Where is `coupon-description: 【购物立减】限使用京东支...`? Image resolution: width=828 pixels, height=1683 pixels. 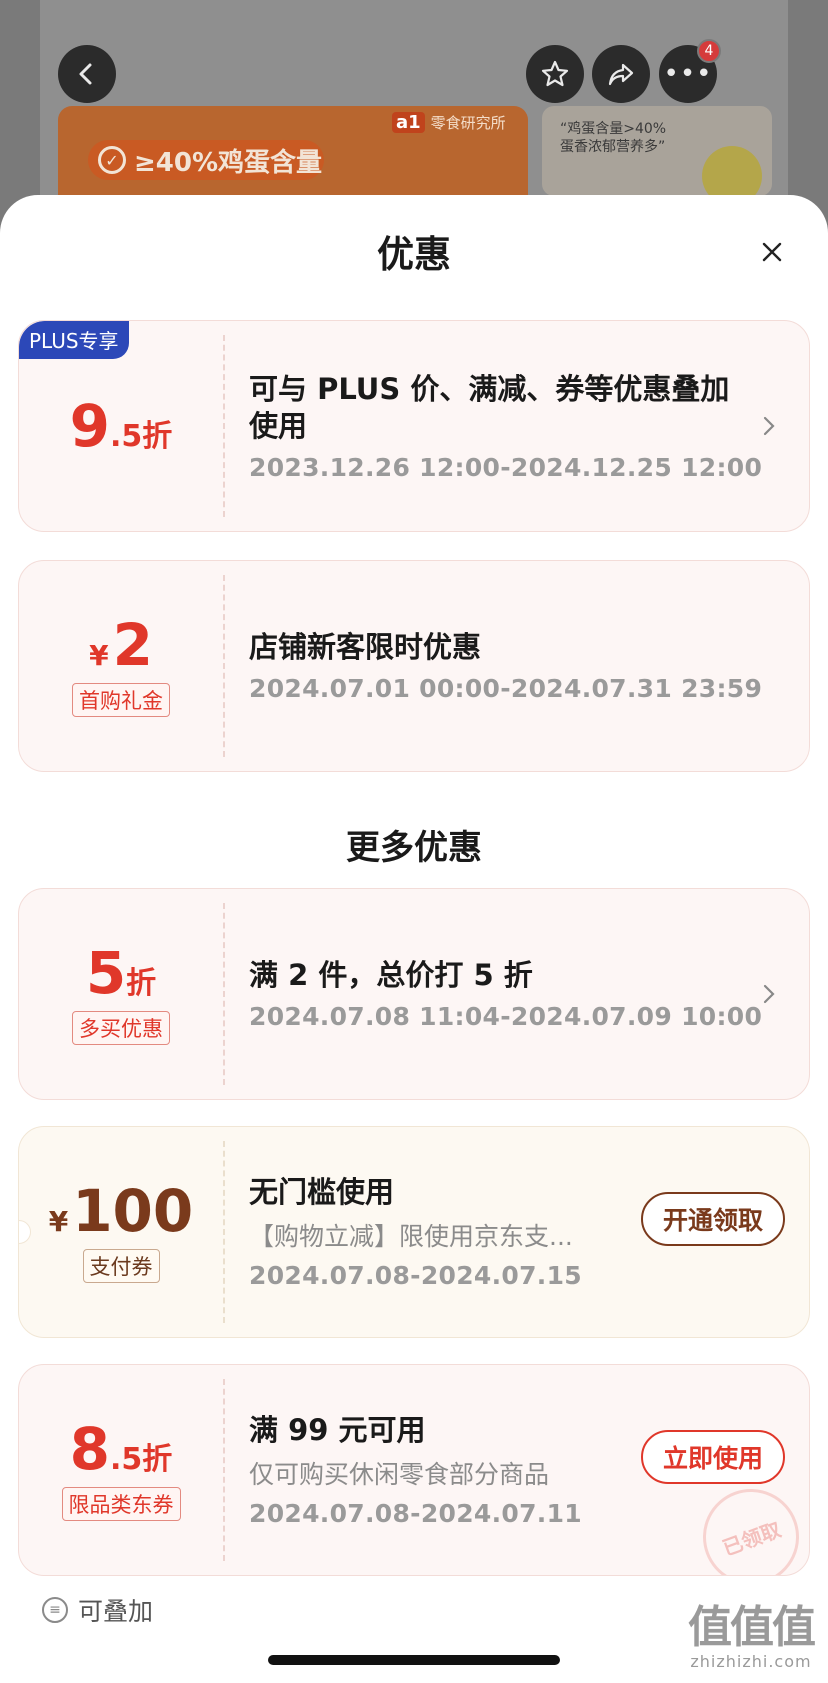
coupon-description: 【购物立减】限使用京东支... is located at coordinates (411, 1236).